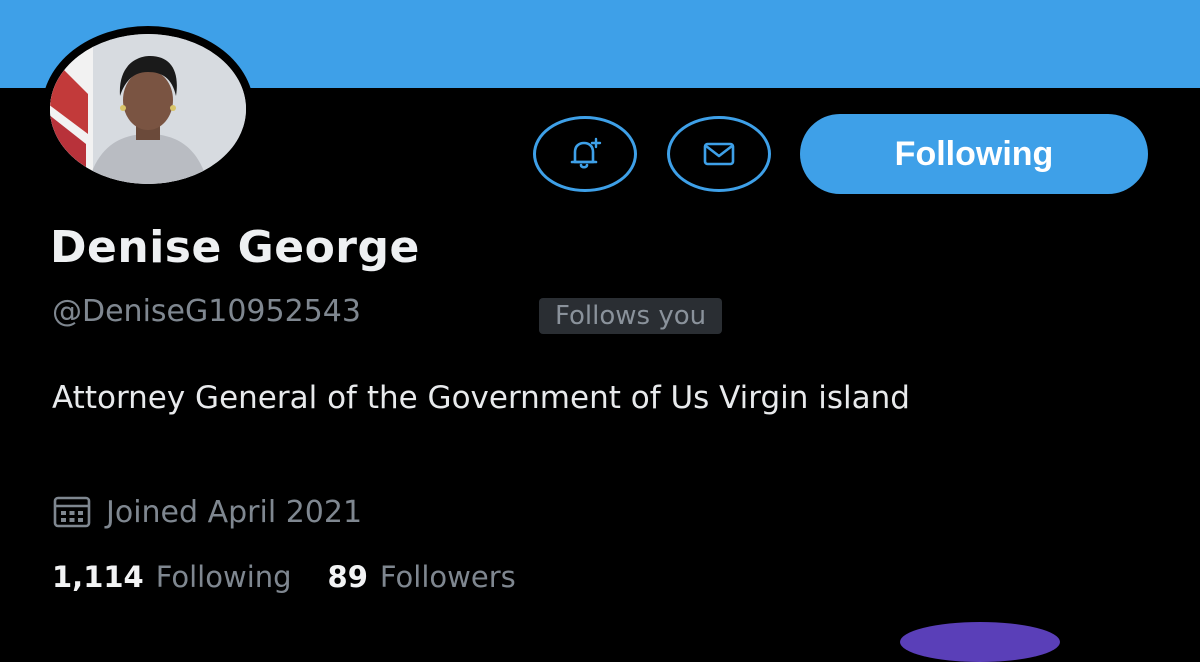  Describe the element at coordinates (980, 642) in the screenshot. I see `partial-fab` at that location.